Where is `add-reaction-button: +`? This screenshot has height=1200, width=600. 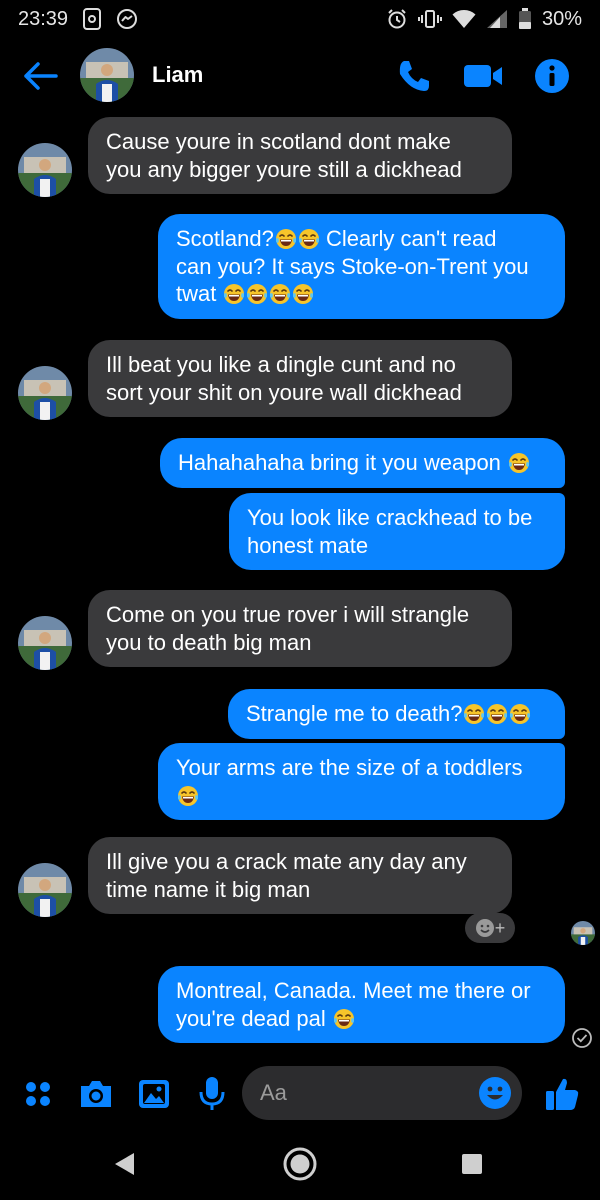
add-reaction-button: + is located at coordinates (490, 928).